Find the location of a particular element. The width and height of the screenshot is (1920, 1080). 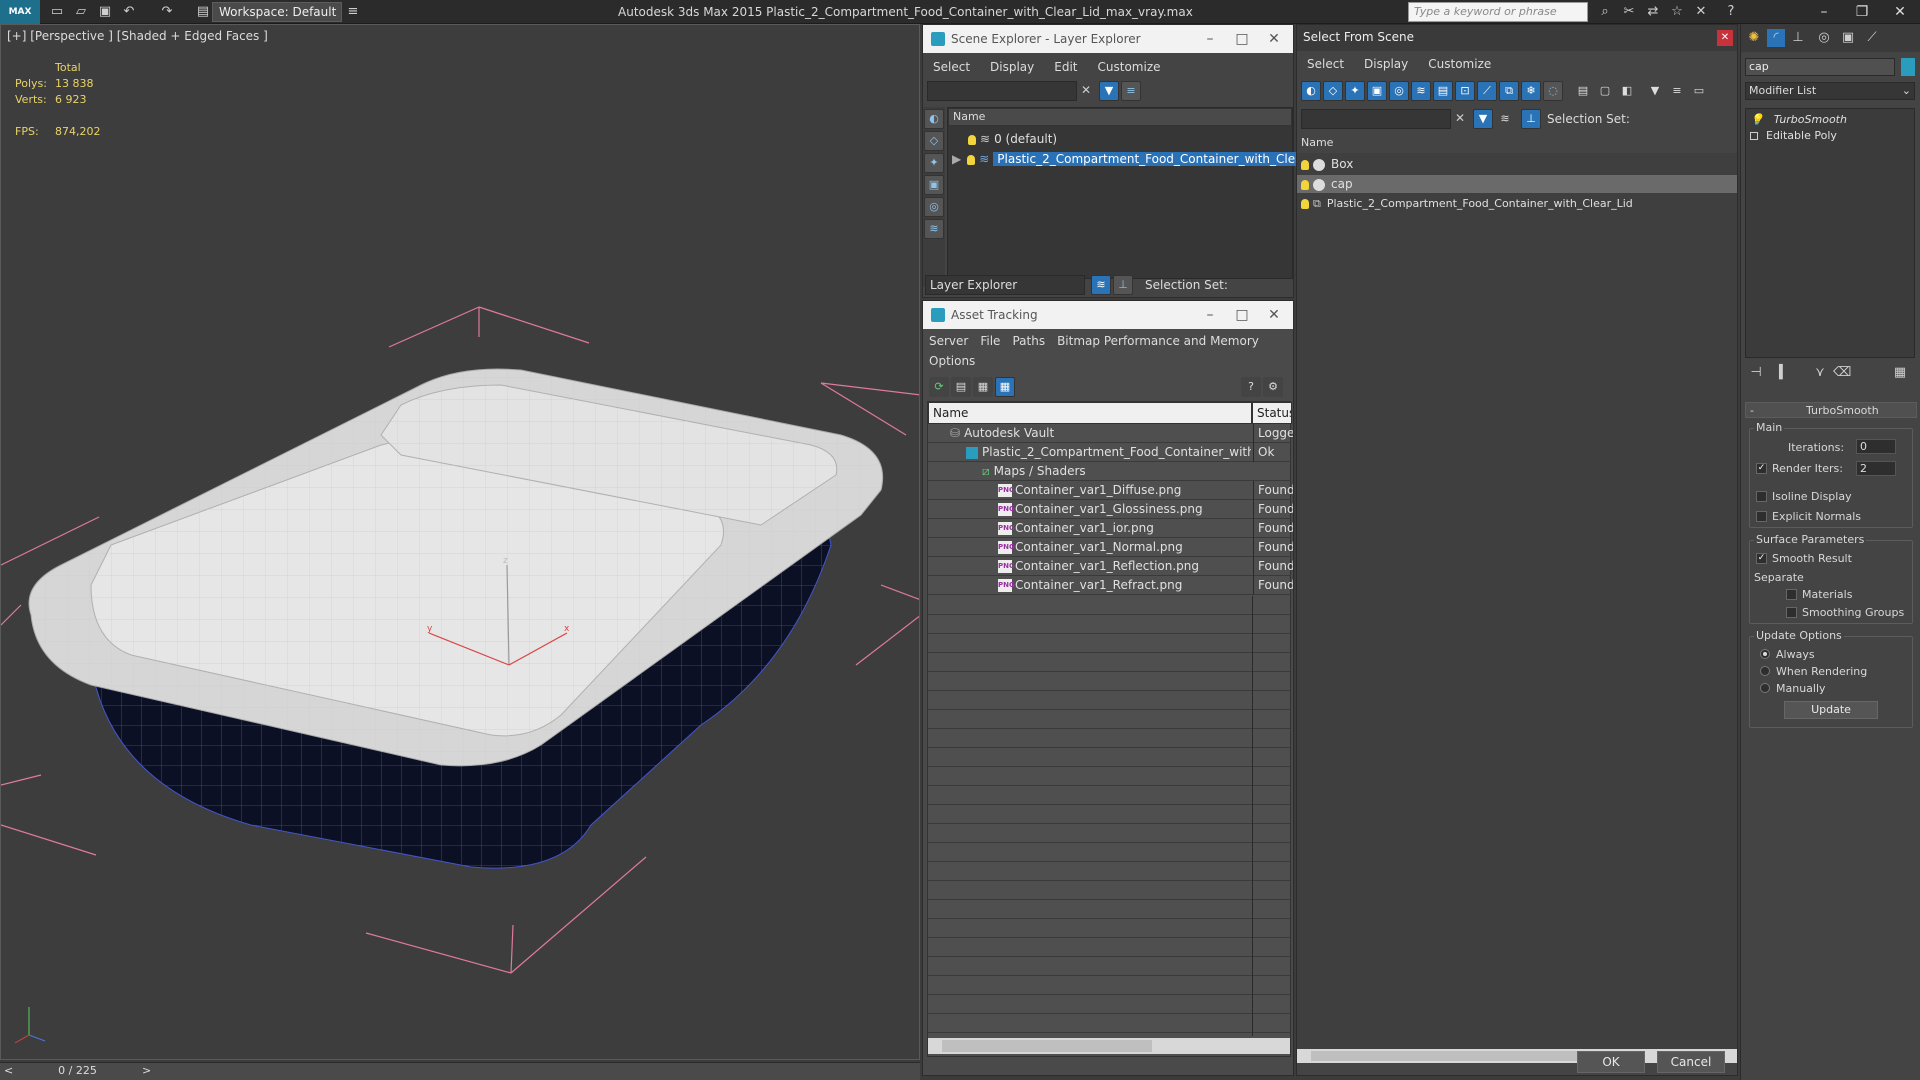

modify-tab-icon: ◜ is located at coordinates (1776, 38).